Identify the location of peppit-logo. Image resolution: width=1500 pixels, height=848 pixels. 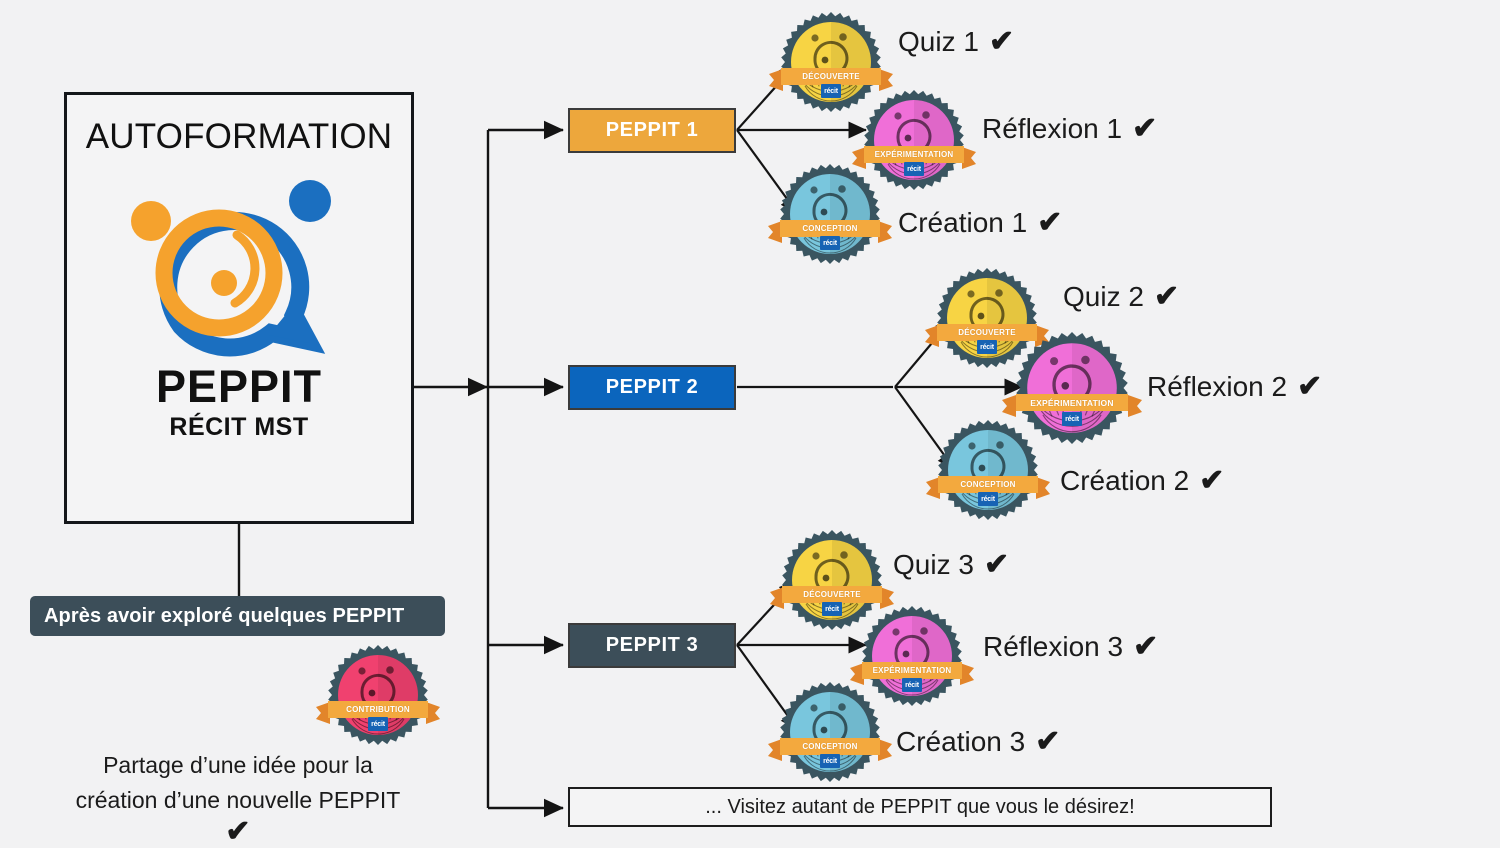
(239, 265).